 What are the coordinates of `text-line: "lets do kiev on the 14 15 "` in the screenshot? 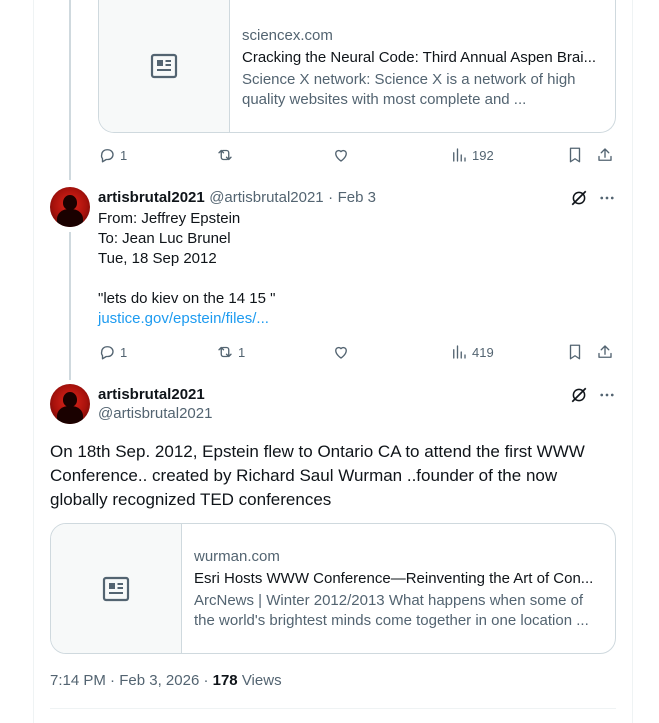 It's located at (187, 298).